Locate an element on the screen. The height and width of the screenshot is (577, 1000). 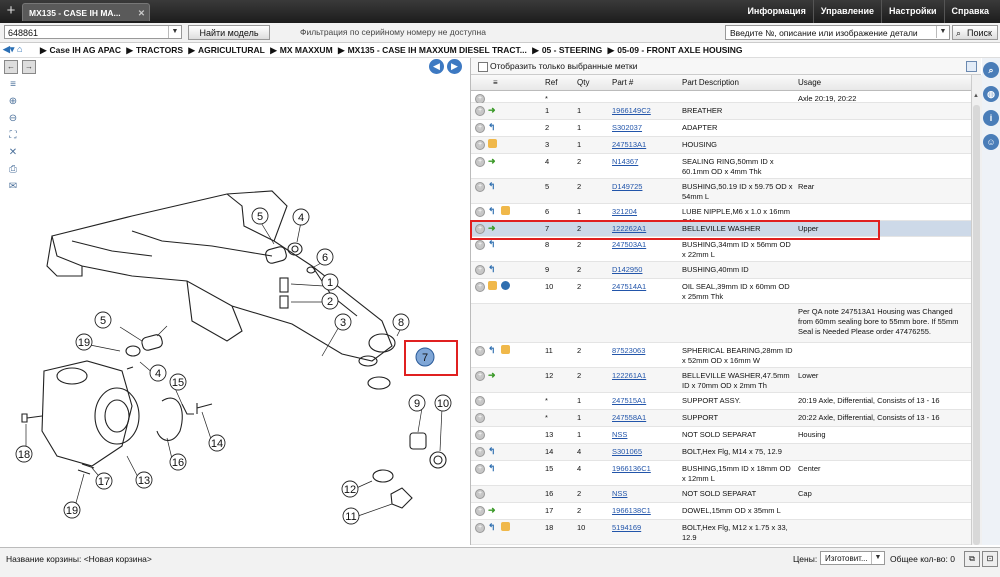
column-header-usage: Usage is located at coordinates (809, 82).